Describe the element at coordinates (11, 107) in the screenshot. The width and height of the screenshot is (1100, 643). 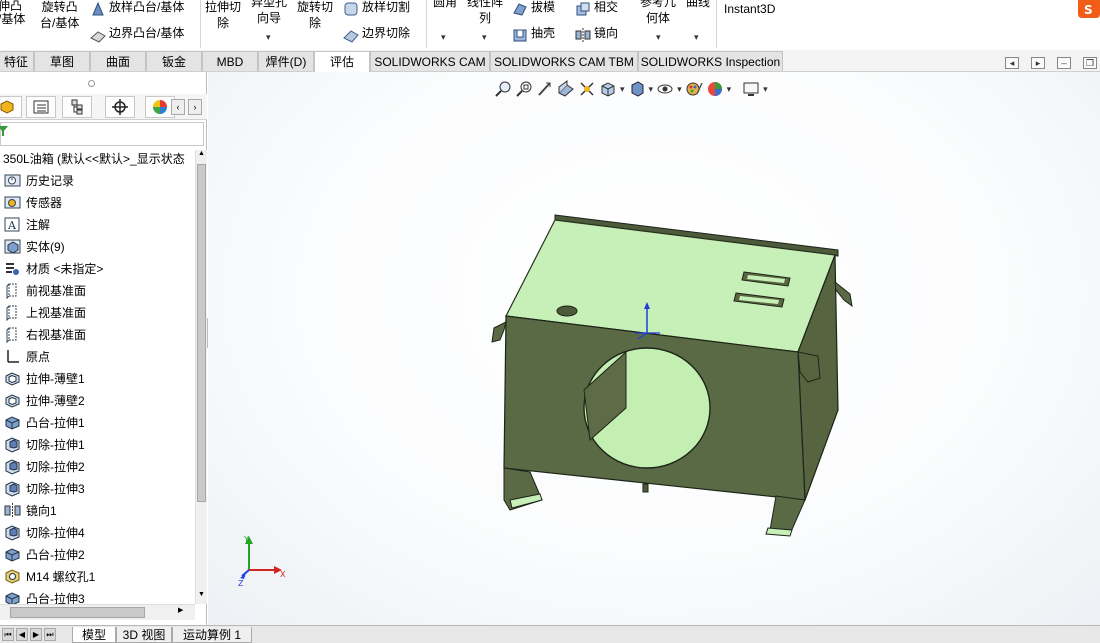
I see `featuremanager-tree-tab` at that location.